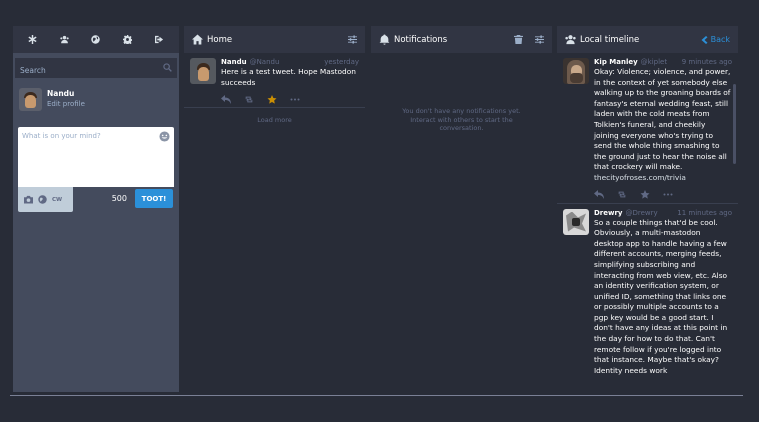 Image resolution: width=759 pixels, height=422 pixels. What do you see at coordinates (154, 198) in the screenshot?
I see `toot-button: TOOT!` at bounding box center [154, 198].